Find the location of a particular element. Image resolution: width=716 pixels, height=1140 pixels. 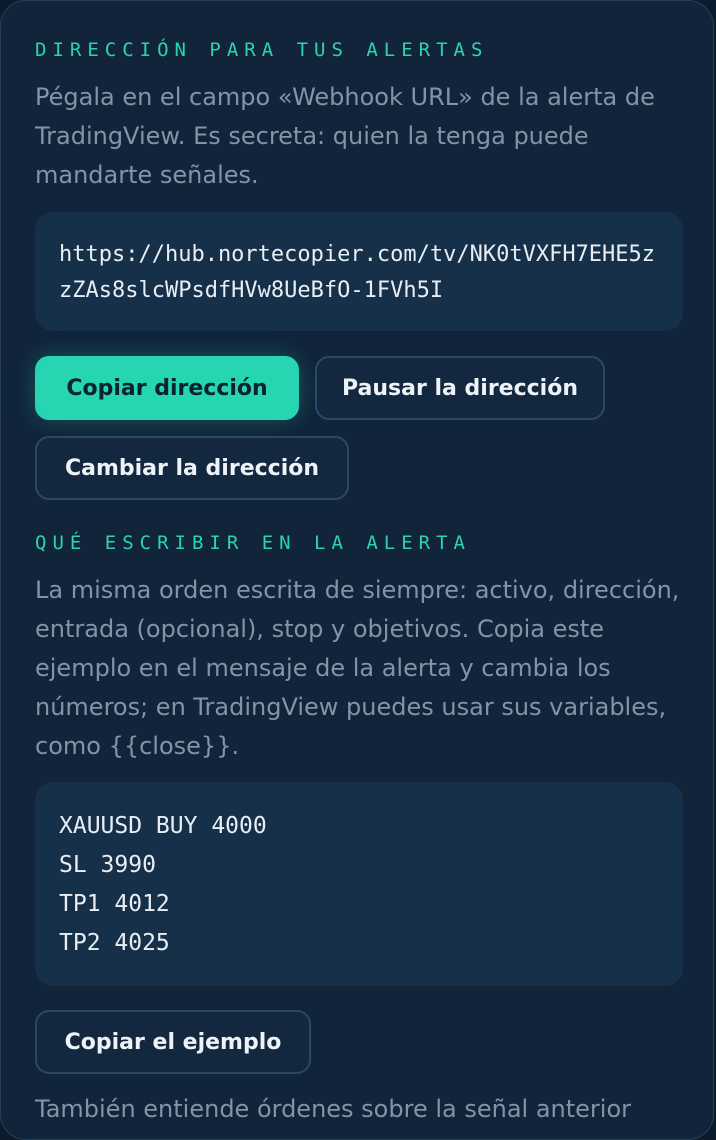

address-section-heading: DIRECCIÓN PARA TUS ALERTAS is located at coordinates (262, 50).